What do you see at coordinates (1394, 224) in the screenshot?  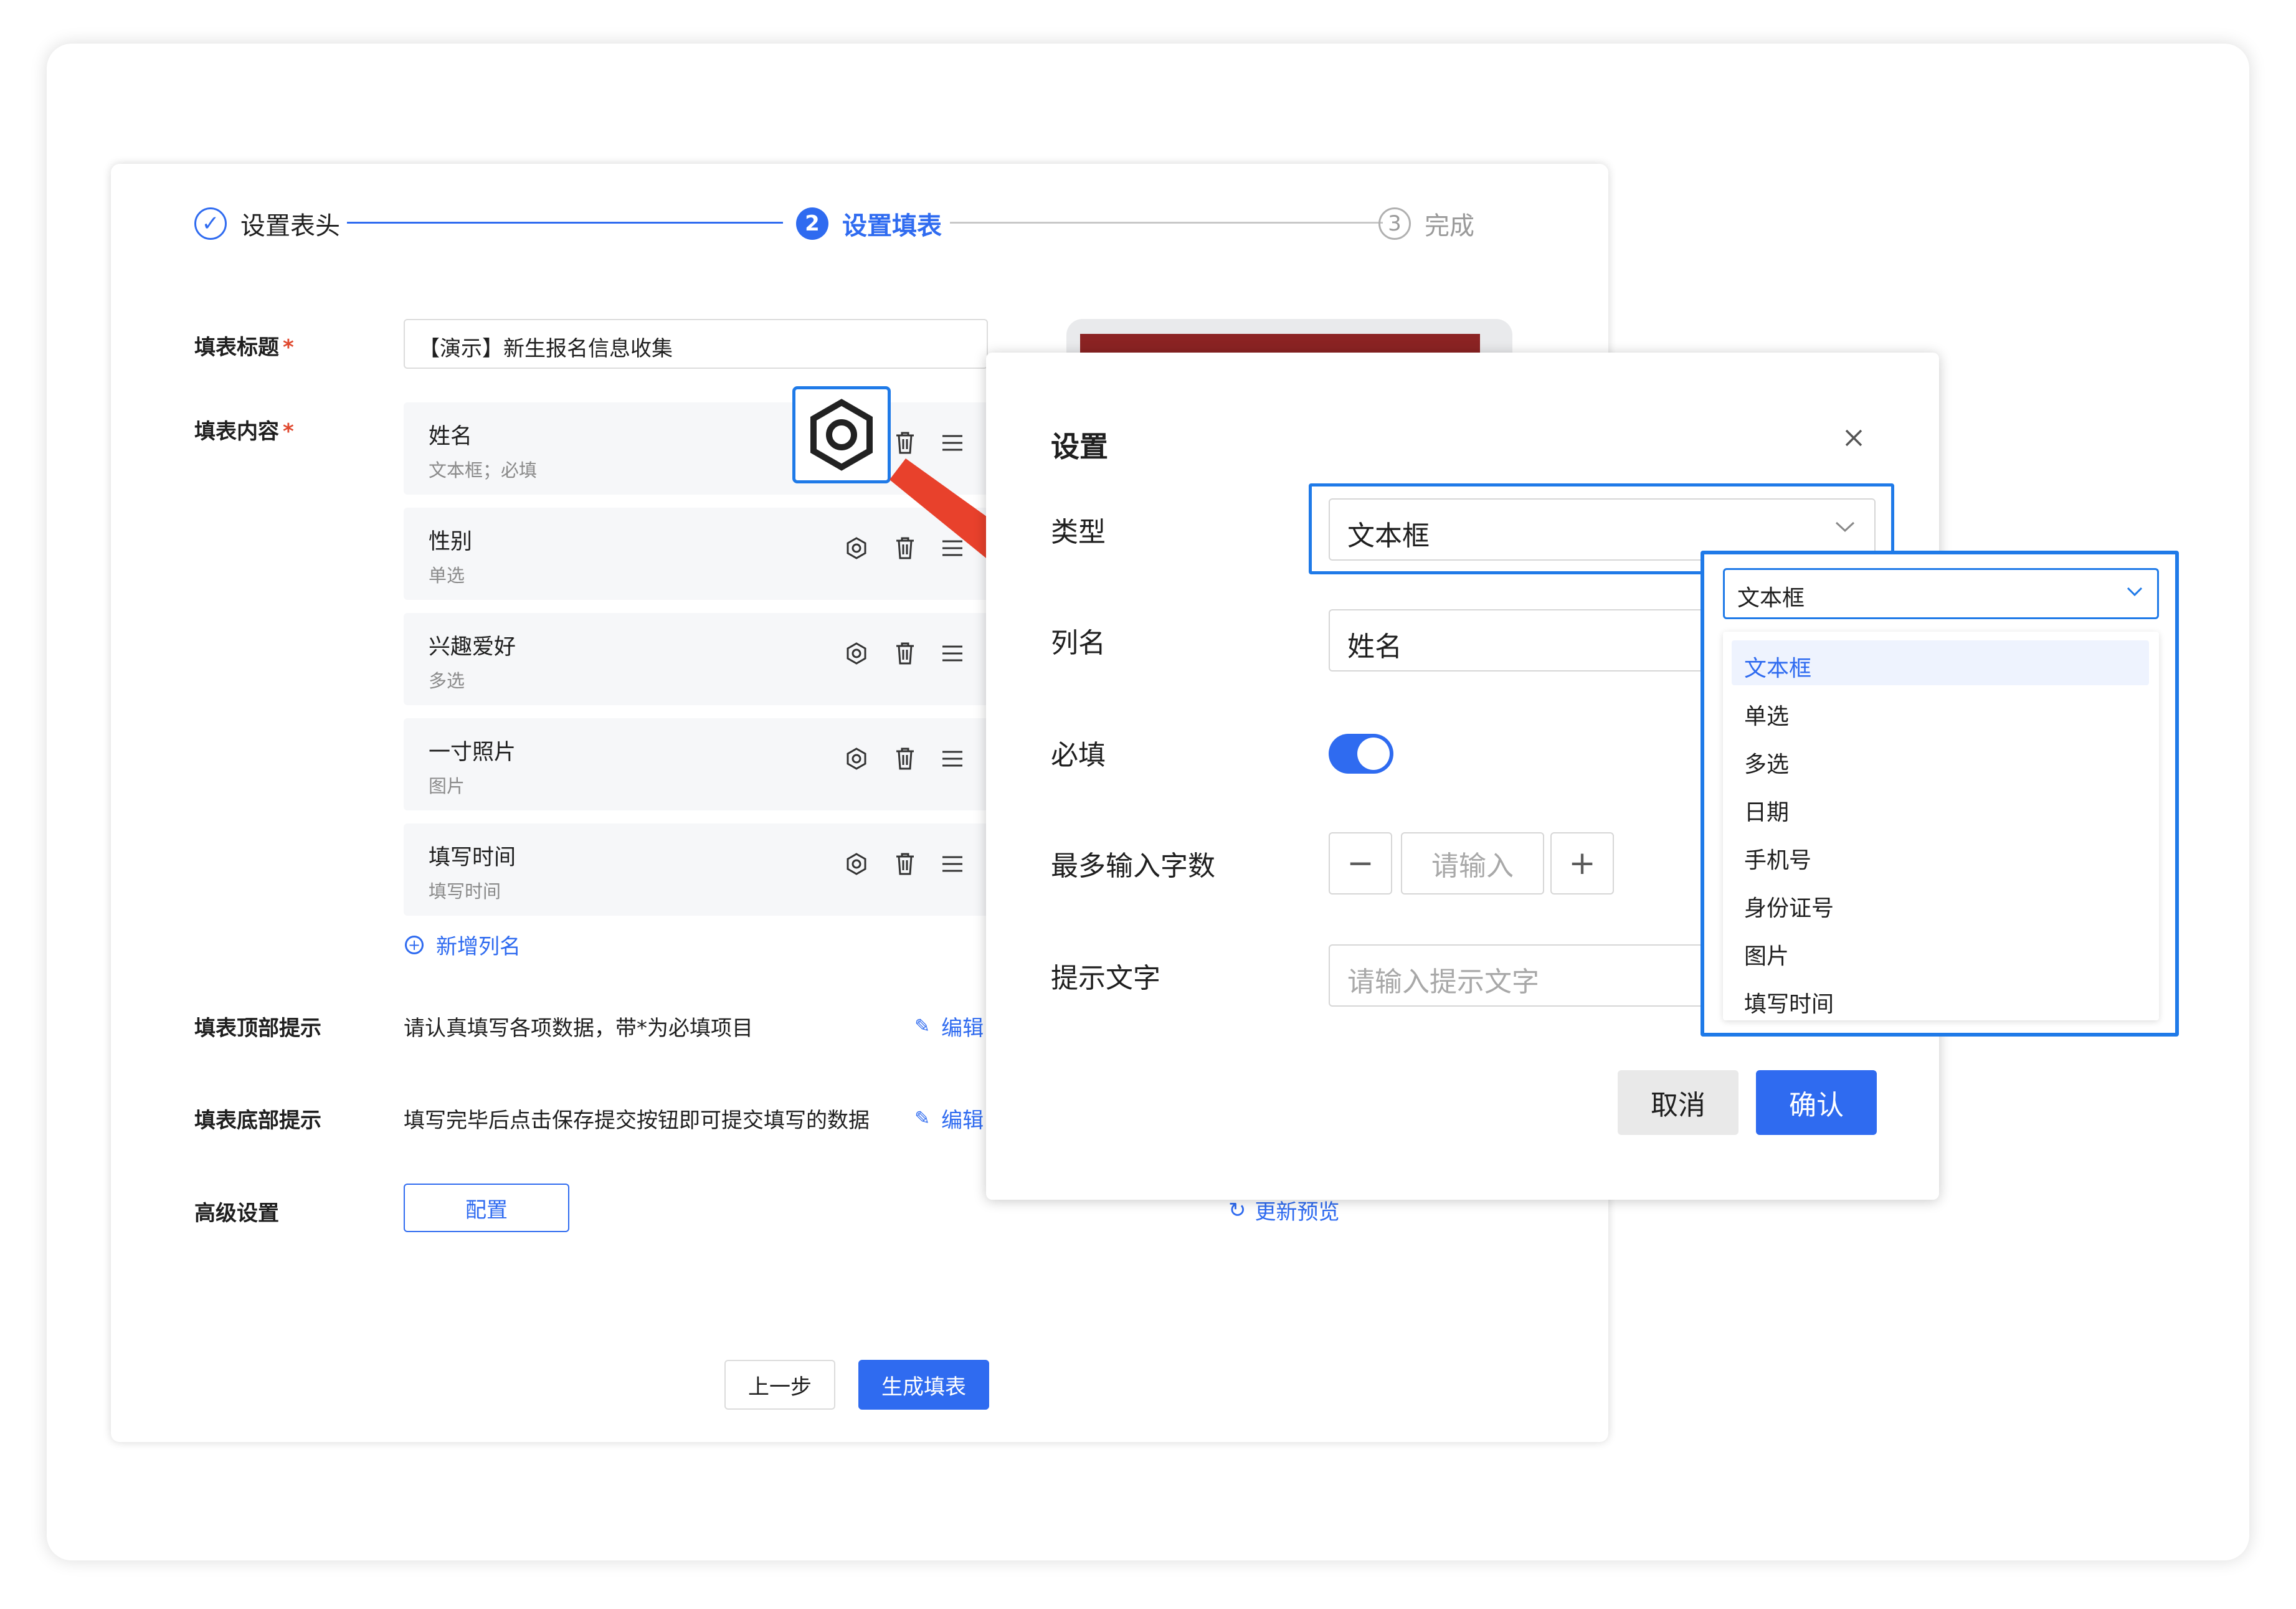 I see `step-number: 3` at bounding box center [1394, 224].